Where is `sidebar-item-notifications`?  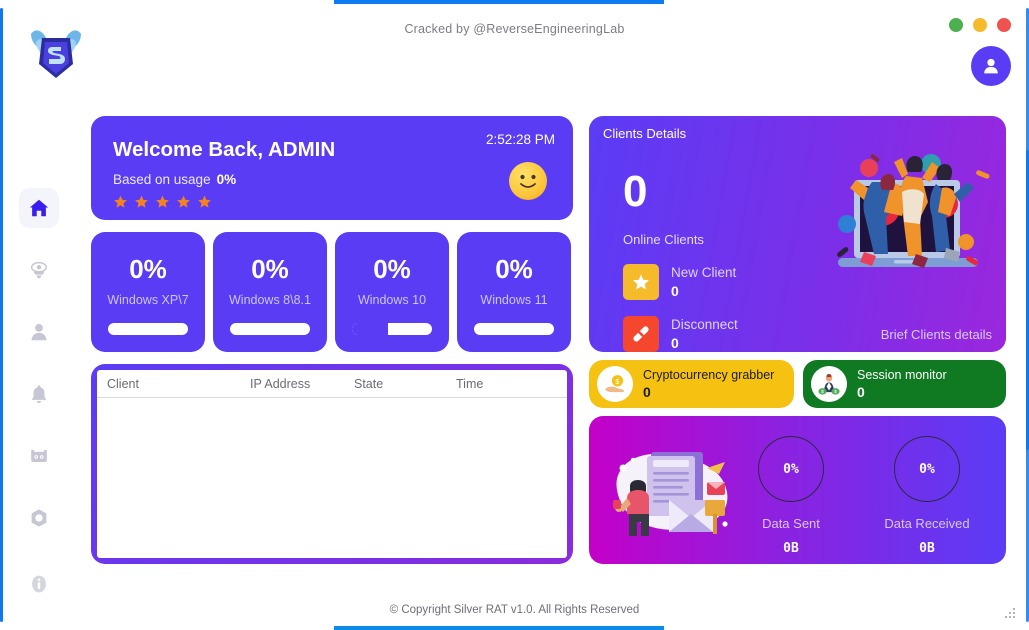 sidebar-item-notifications is located at coordinates (39, 394).